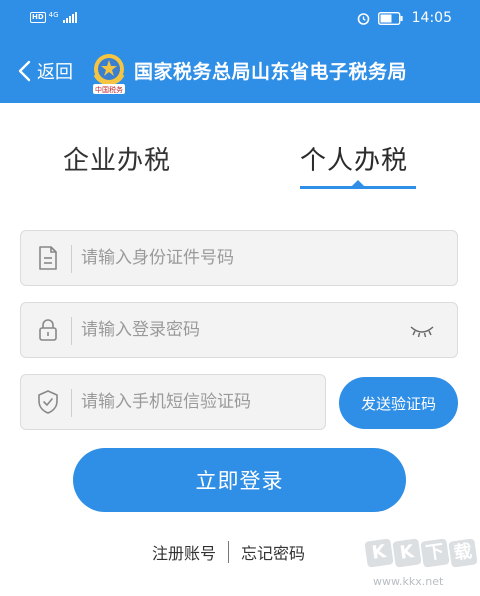  Describe the element at coordinates (358, 187) in the screenshot. I see `tab-active-indicator` at that location.